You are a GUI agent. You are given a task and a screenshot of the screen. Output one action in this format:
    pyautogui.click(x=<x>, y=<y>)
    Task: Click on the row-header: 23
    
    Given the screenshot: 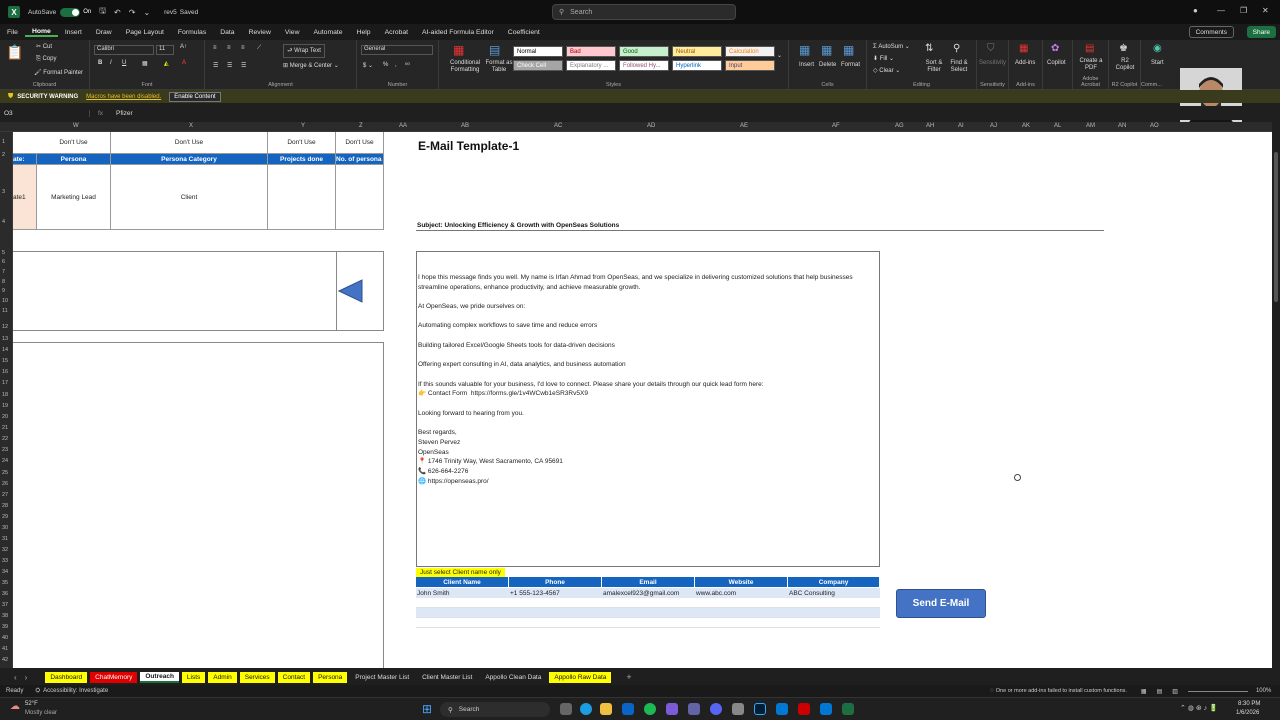 What is the action you would take?
    pyautogui.click(x=5, y=450)
    